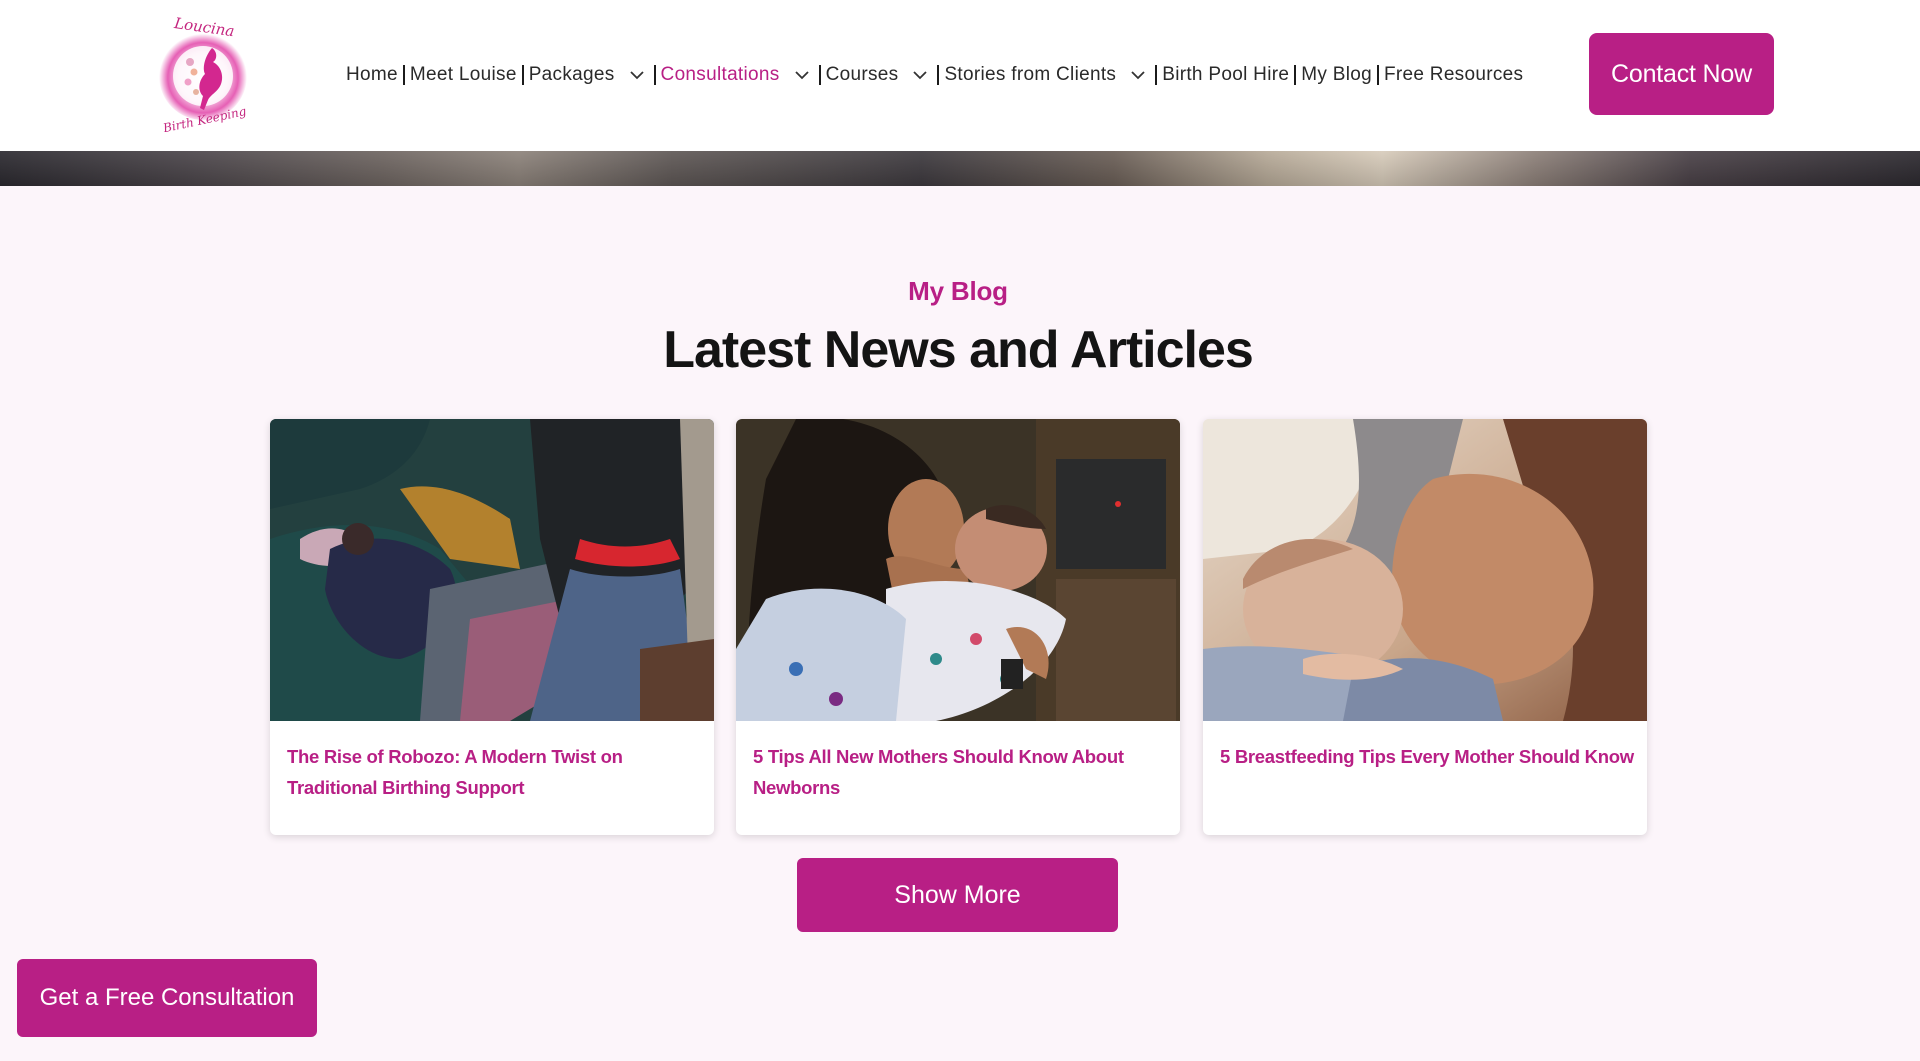  I want to click on nav-item-consultations: Consultations, so click(737, 75).